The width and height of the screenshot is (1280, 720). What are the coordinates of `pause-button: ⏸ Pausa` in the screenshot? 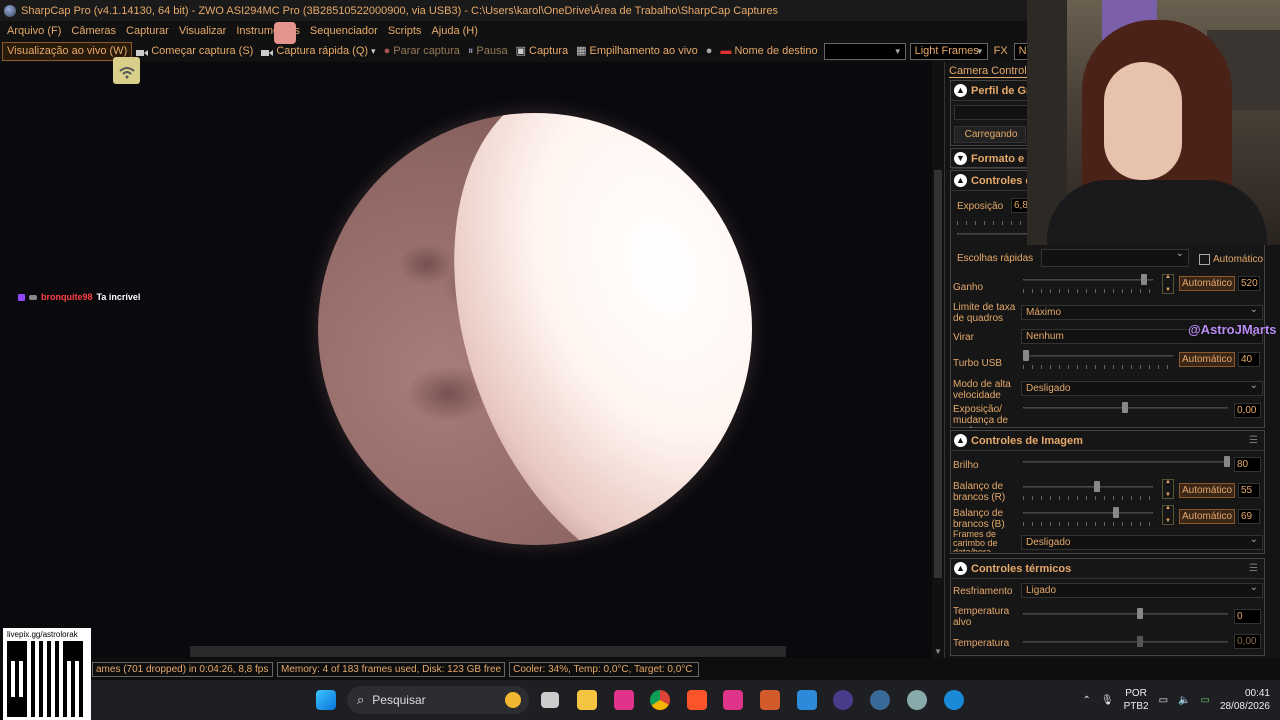 It's located at (488, 51).